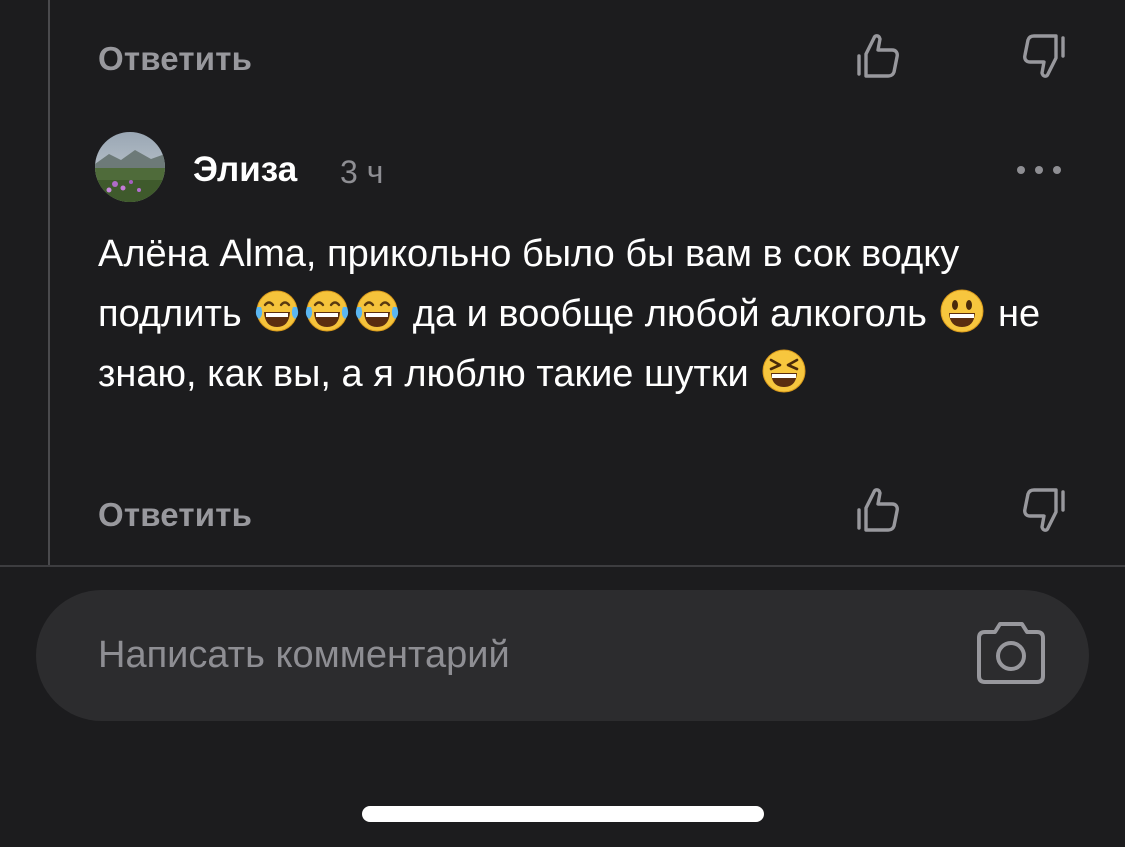  I want to click on divider, so click(562, 566).